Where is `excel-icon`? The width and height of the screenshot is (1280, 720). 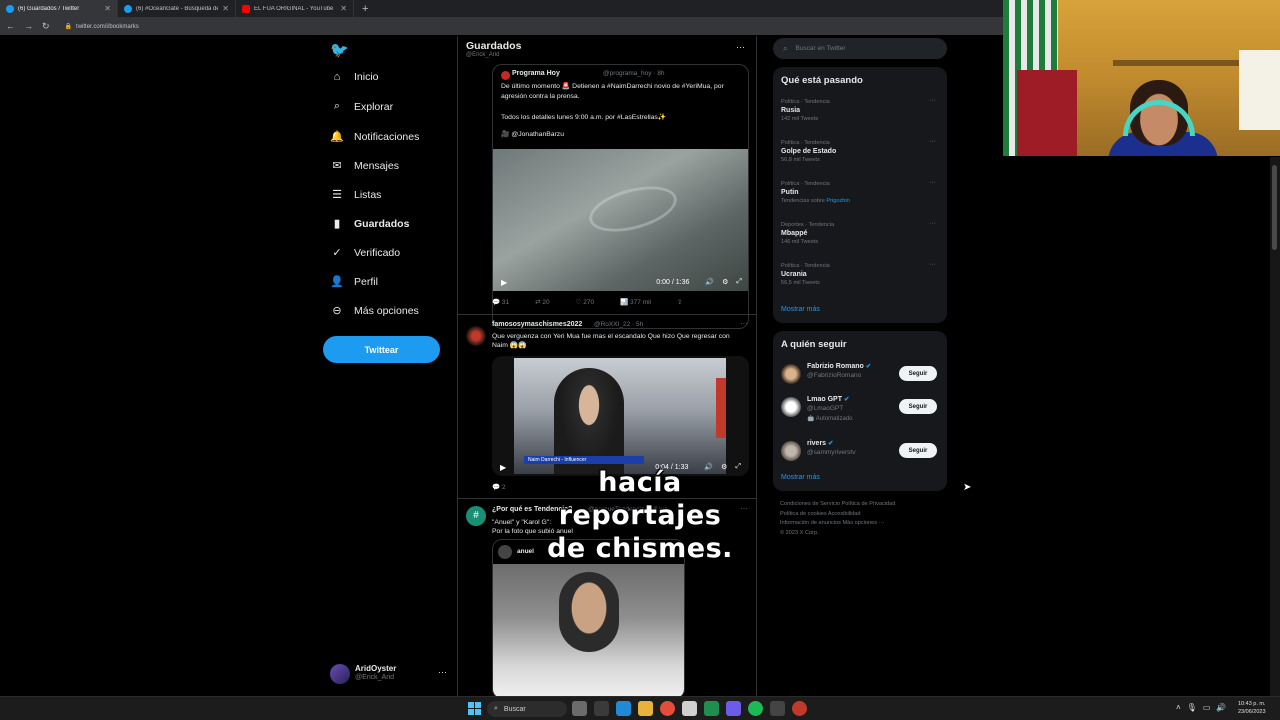 excel-icon is located at coordinates (711, 708).